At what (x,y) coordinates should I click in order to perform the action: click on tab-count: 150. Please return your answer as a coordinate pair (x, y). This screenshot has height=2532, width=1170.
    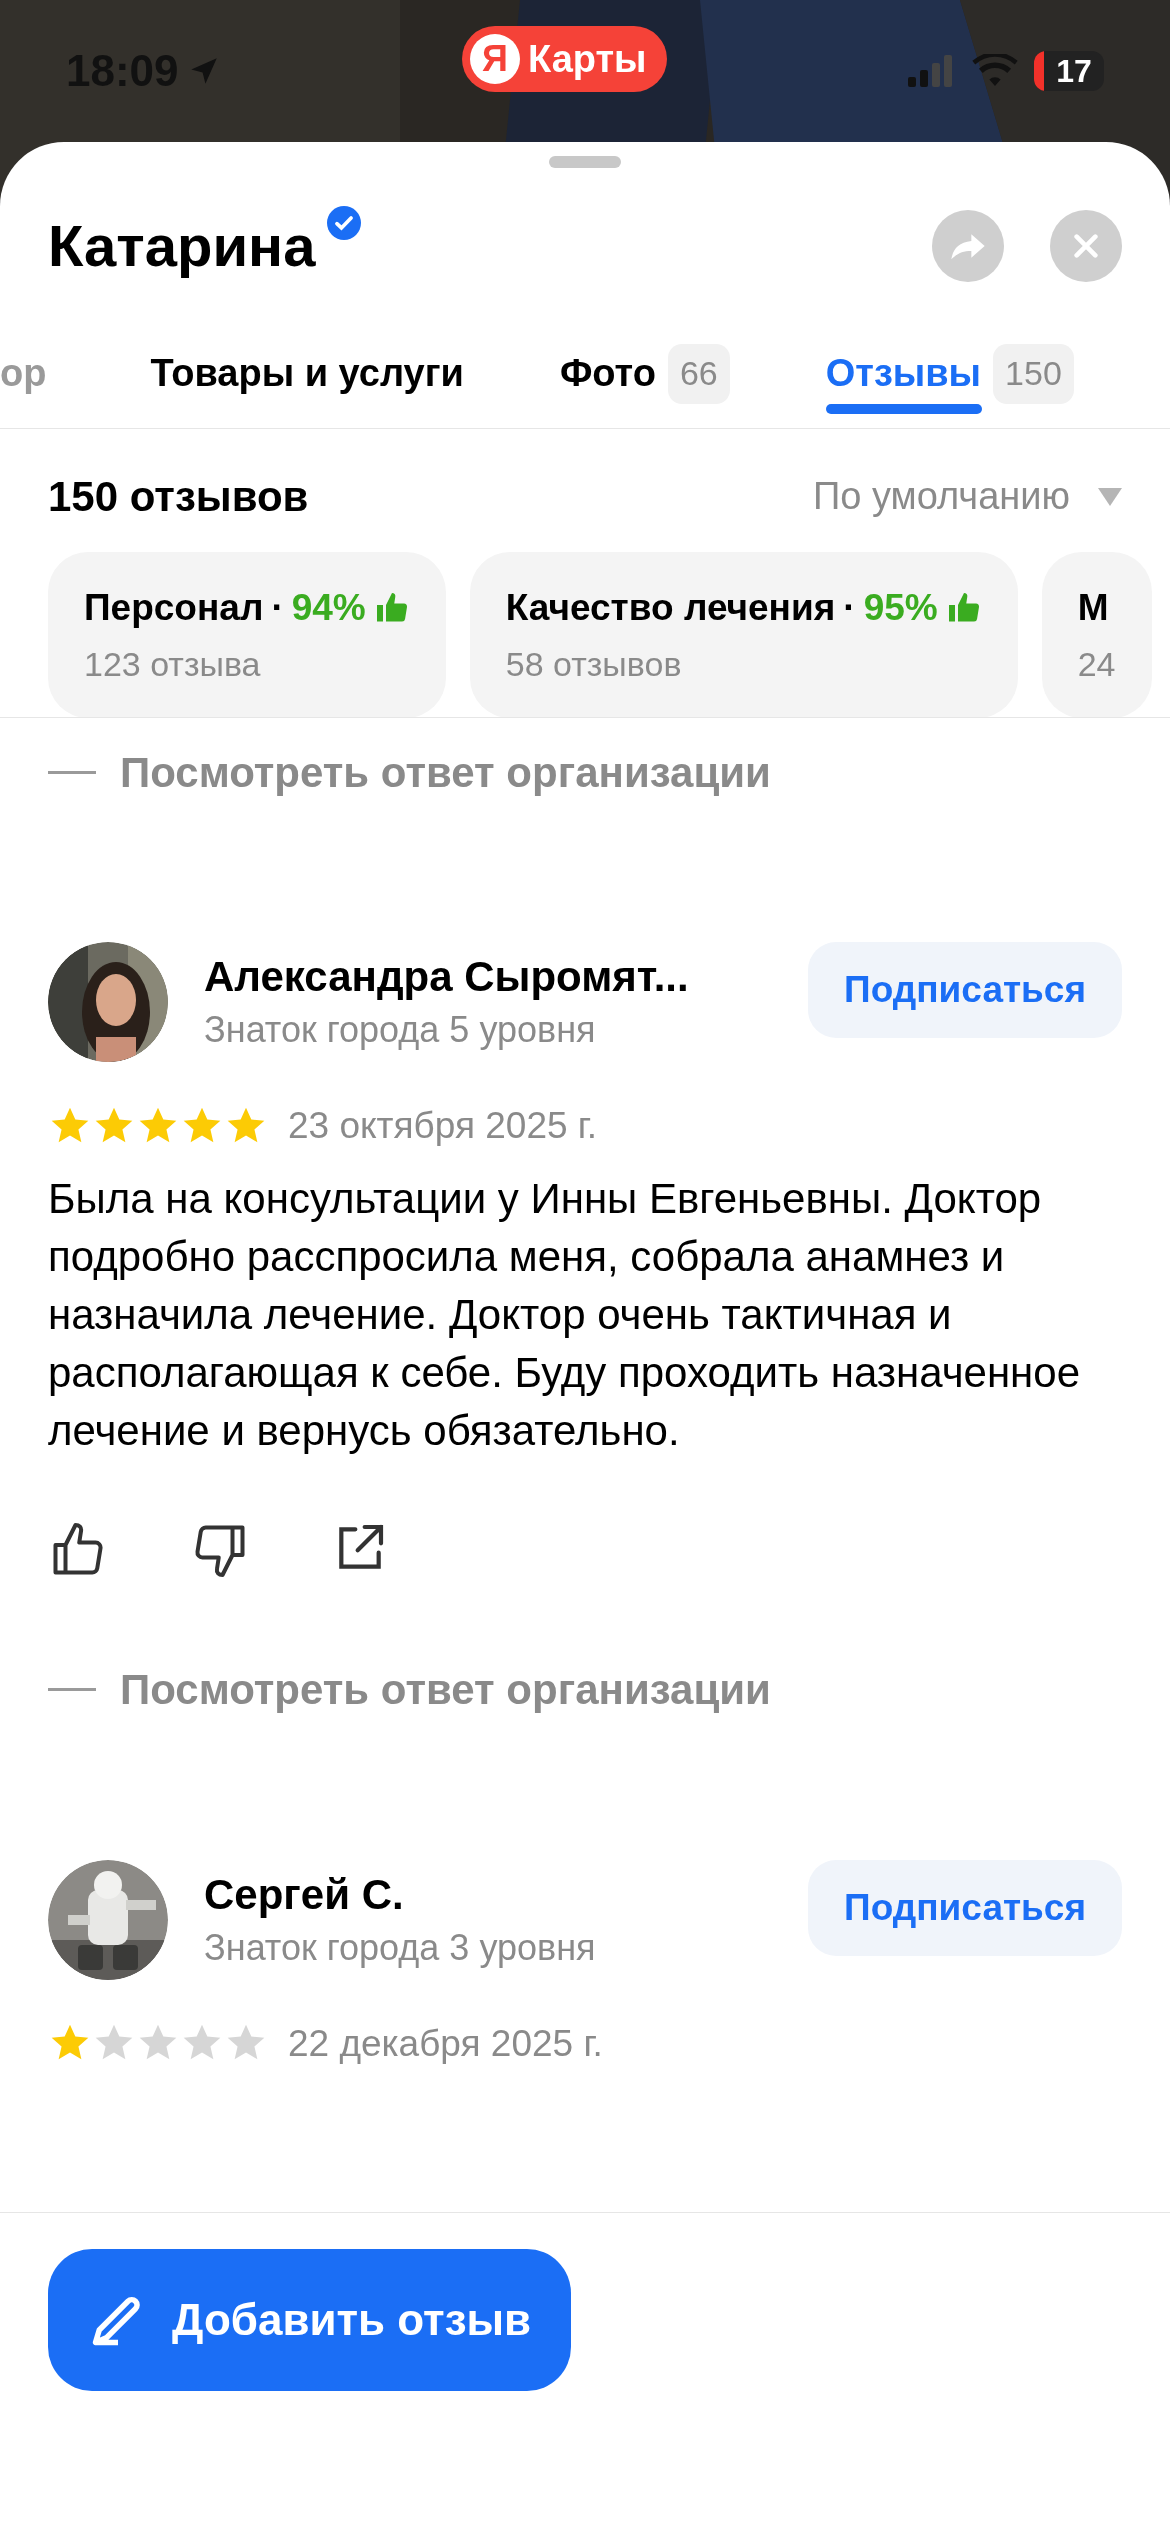
    Looking at the image, I should click on (1033, 373).